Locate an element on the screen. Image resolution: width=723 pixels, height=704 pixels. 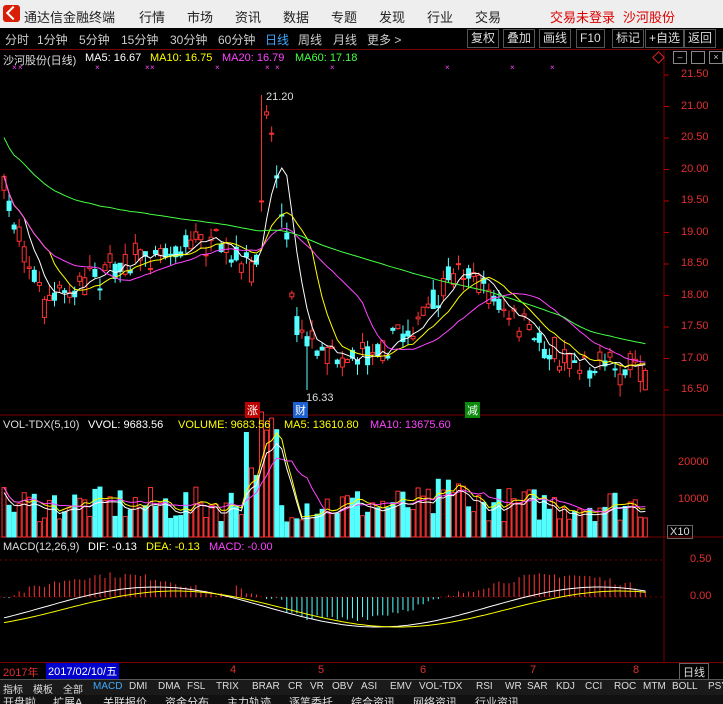
menu-quotes: 行情 is located at coordinates (152, 16).